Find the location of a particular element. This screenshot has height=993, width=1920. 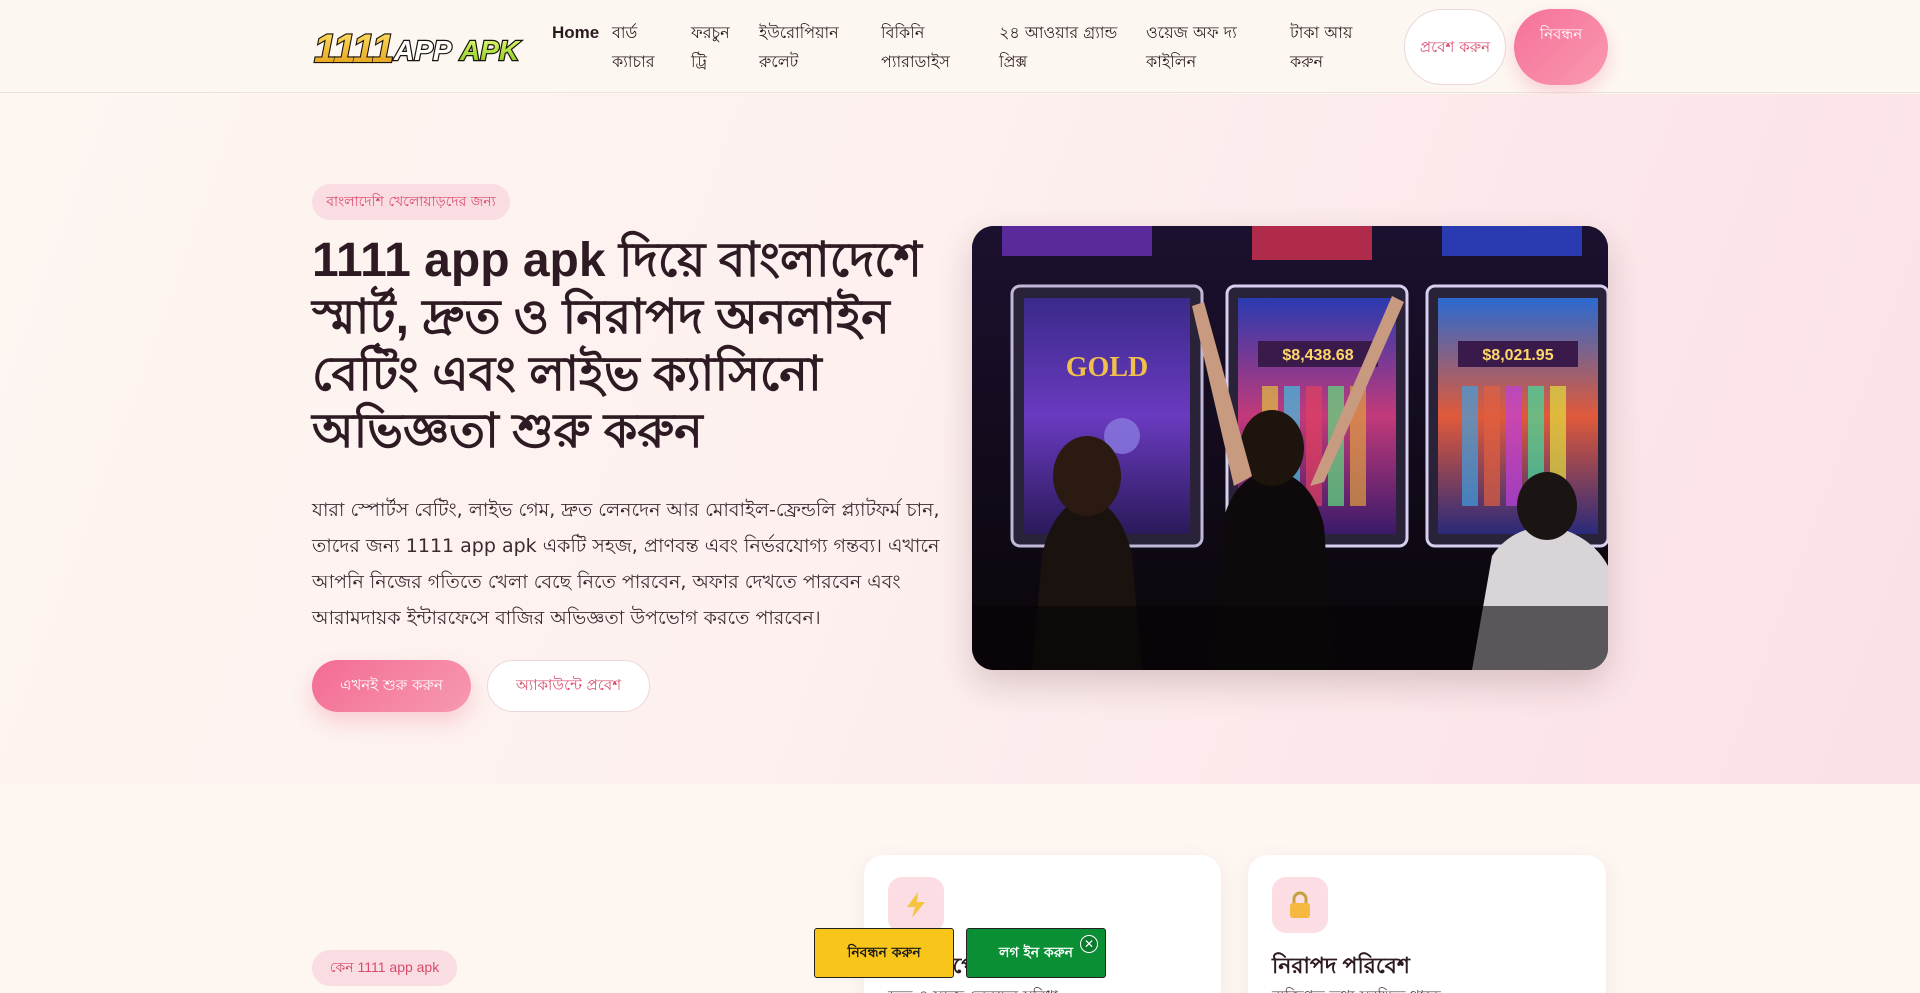

jackpot-1-text: $8,438.68 is located at coordinates (1317, 355).